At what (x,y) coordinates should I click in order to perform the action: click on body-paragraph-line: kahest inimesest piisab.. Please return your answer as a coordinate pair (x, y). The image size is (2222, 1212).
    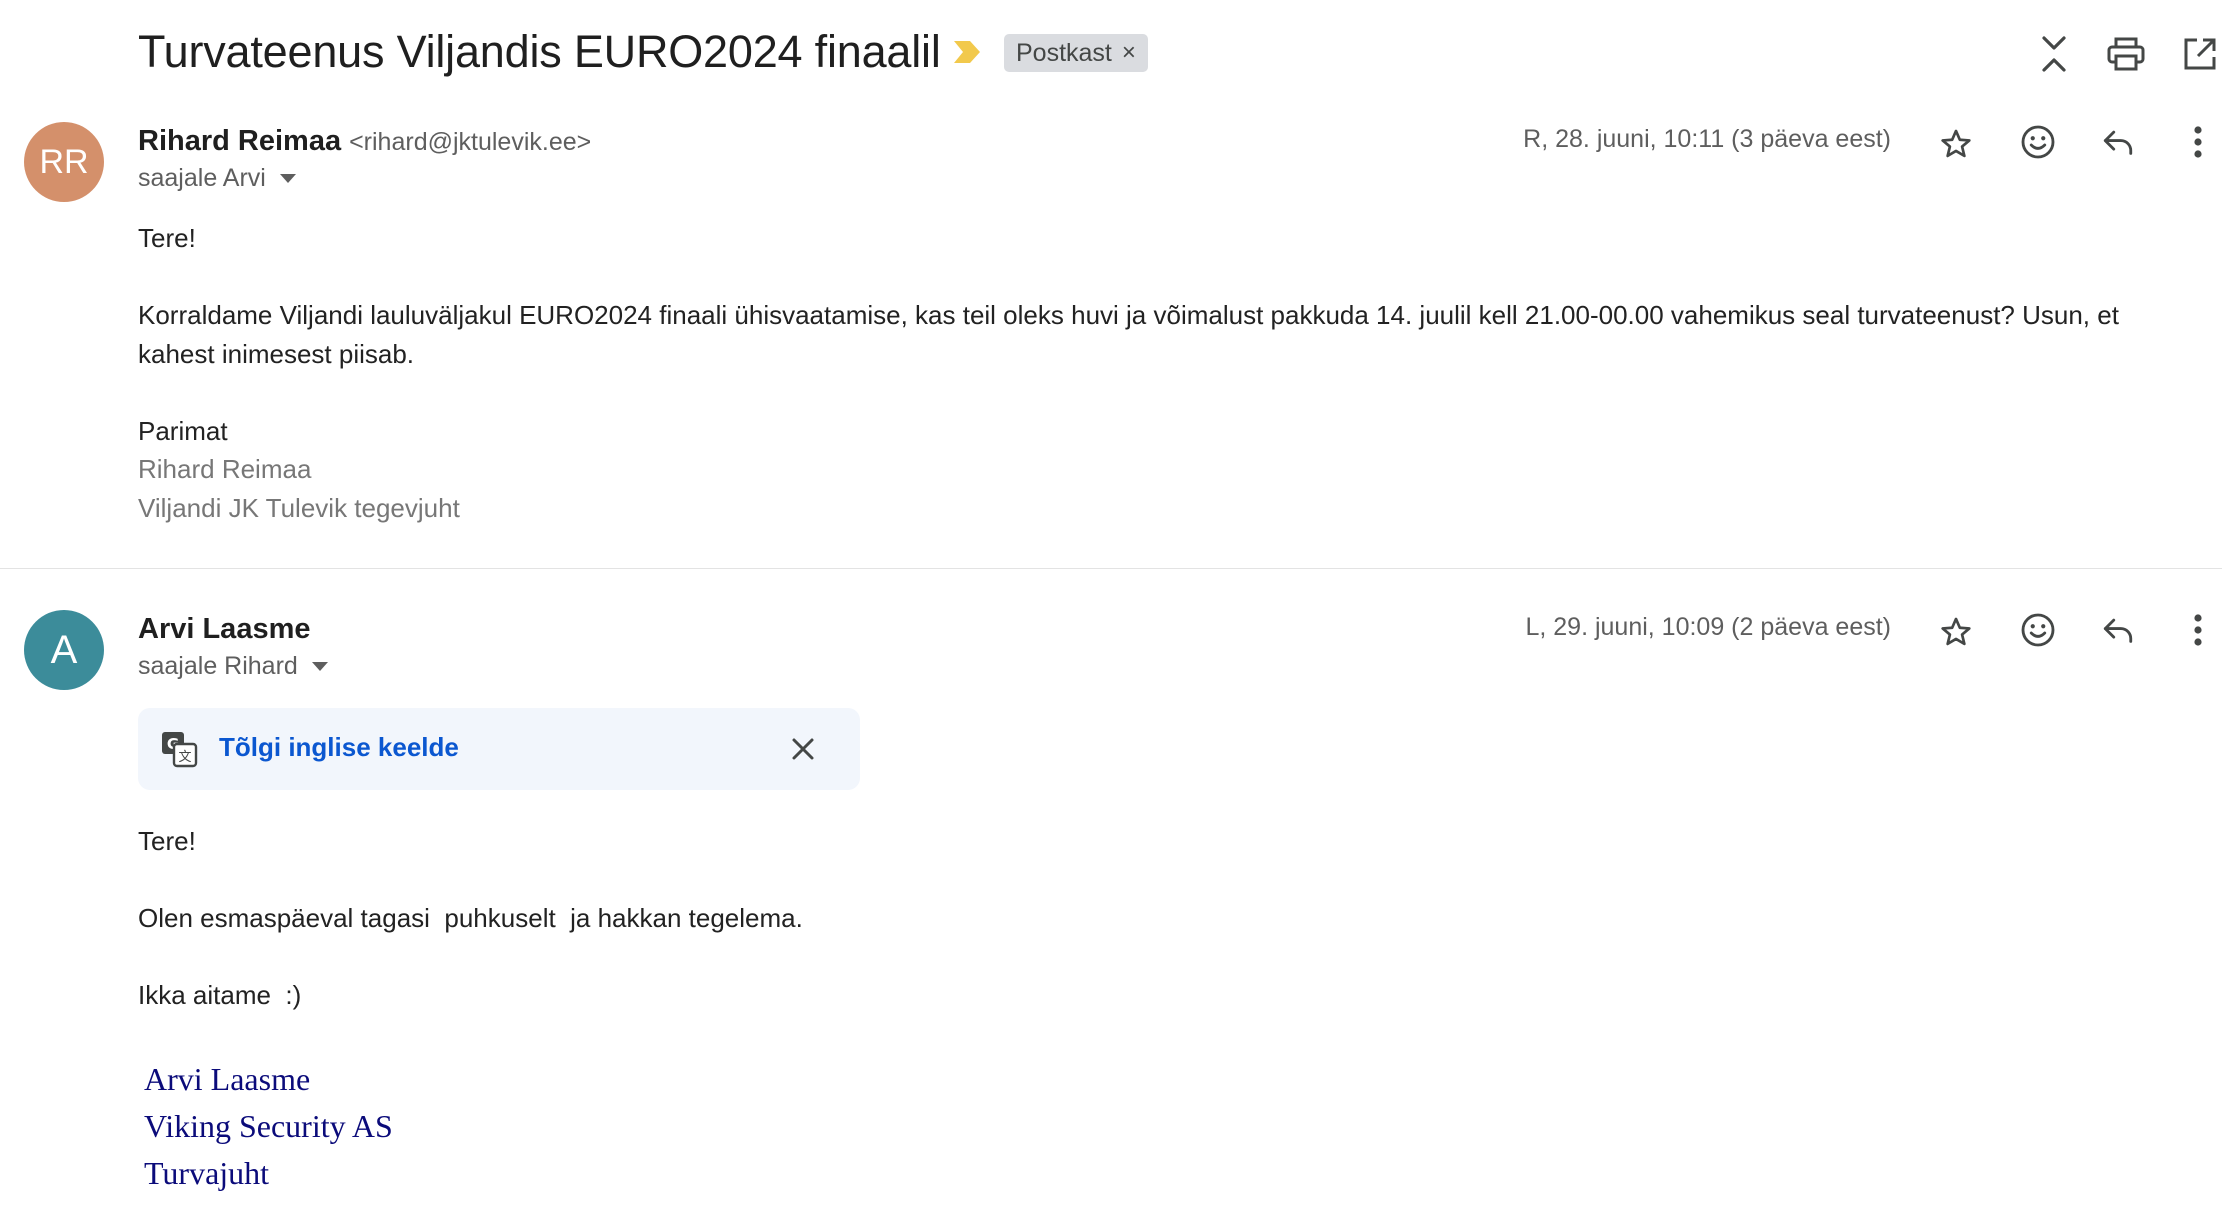
    Looking at the image, I should click on (276, 353).